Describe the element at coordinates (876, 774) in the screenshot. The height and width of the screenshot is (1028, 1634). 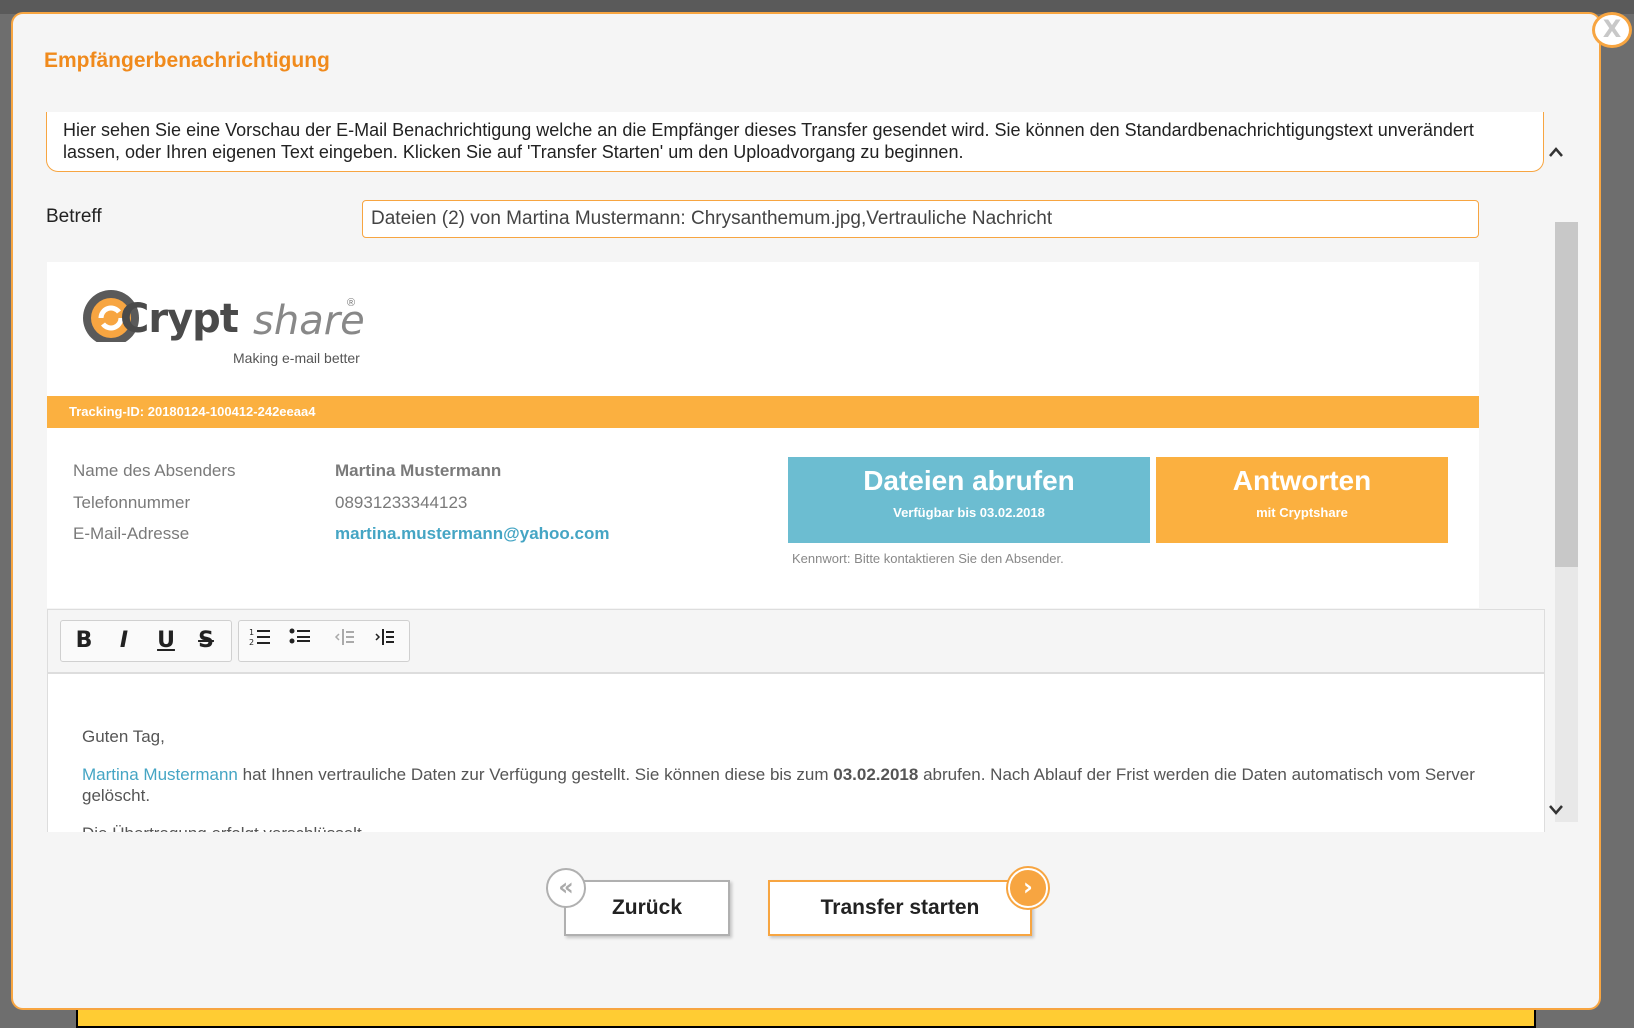
I see `editor-date: 03.02.2018` at that location.